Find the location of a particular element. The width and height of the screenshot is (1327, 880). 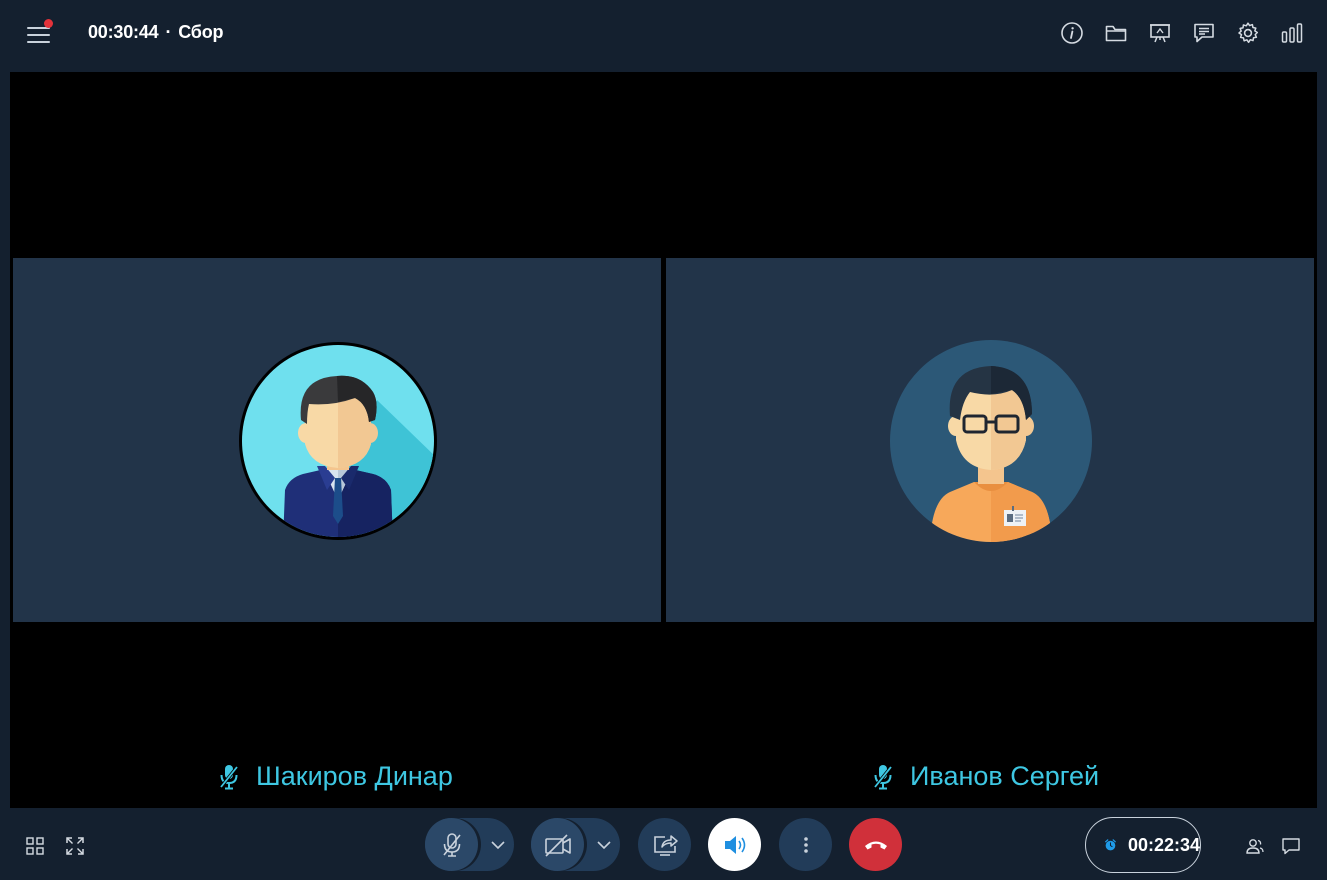

chat-list-button is located at coordinates (1204, 33).